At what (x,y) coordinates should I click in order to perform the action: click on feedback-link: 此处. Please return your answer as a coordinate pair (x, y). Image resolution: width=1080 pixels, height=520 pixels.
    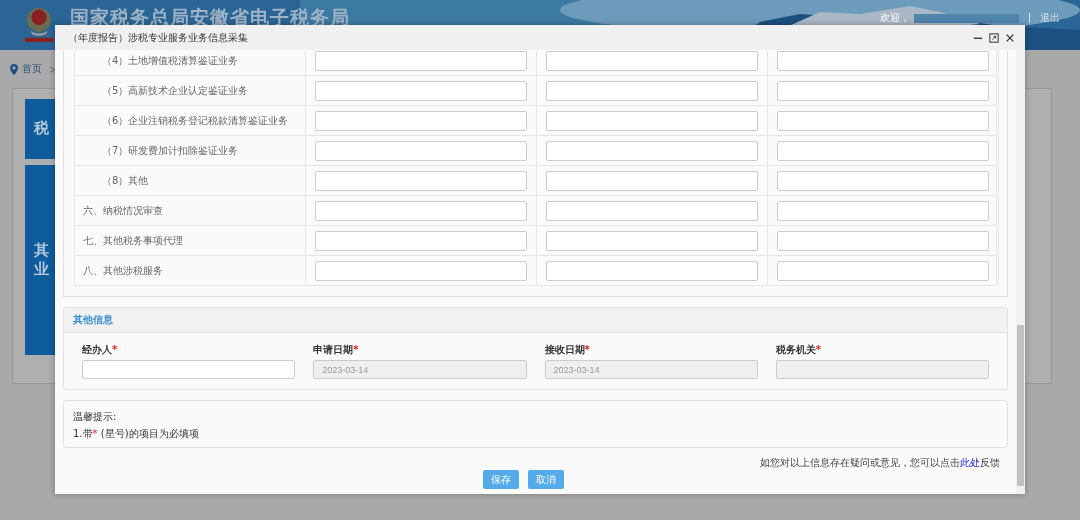
    Looking at the image, I should click on (970, 462).